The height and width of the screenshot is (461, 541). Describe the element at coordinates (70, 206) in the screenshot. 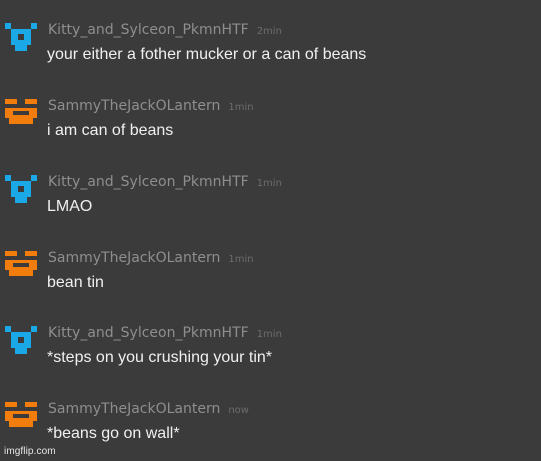

I see `message-text: LMAO` at that location.